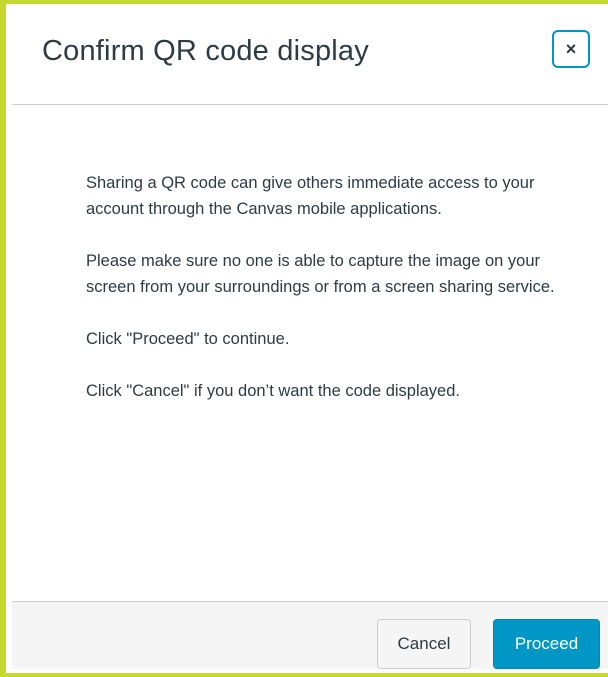 Image resolution: width=608 pixels, height=677 pixels. I want to click on close-icon: ×, so click(571, 49).